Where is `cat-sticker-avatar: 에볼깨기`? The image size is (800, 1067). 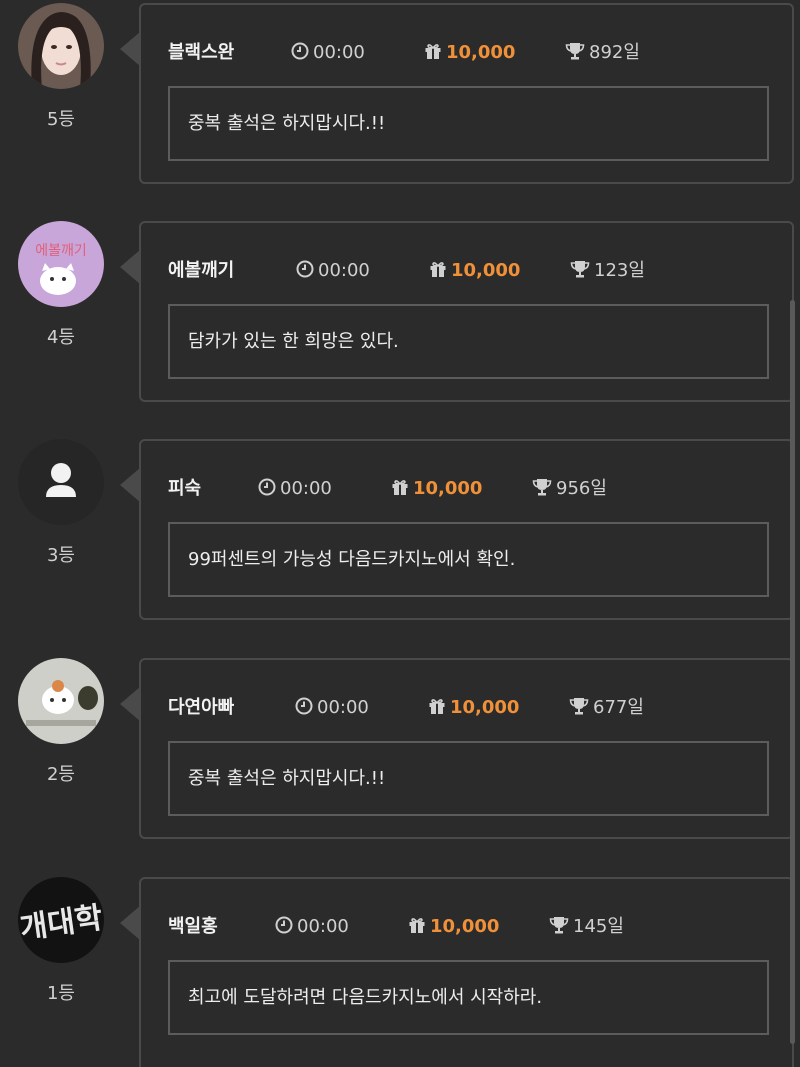 cat-sticker-avatar: 에볼깨기 is located at coordinates (61, 264).